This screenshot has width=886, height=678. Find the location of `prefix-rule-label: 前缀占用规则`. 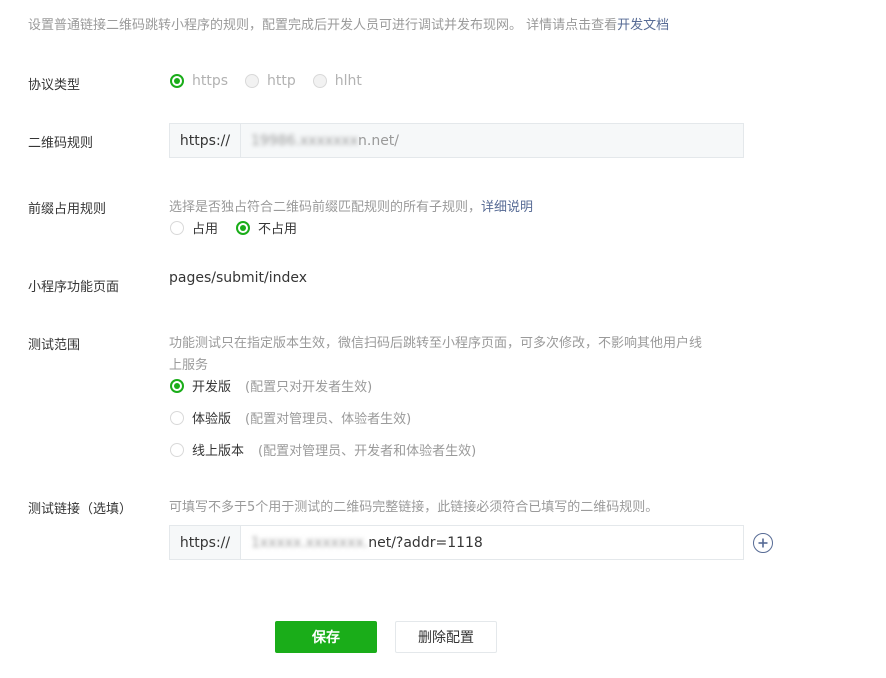

prefix-rule-label: 前缀占用规则 is located at coordinates (67, 209).